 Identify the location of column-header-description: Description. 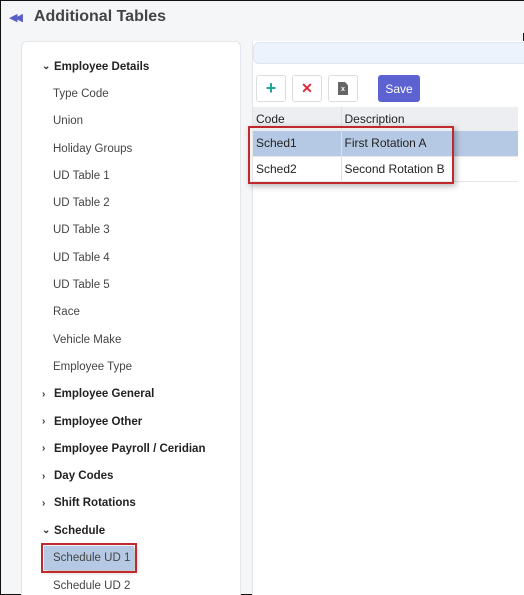
(429, 119).